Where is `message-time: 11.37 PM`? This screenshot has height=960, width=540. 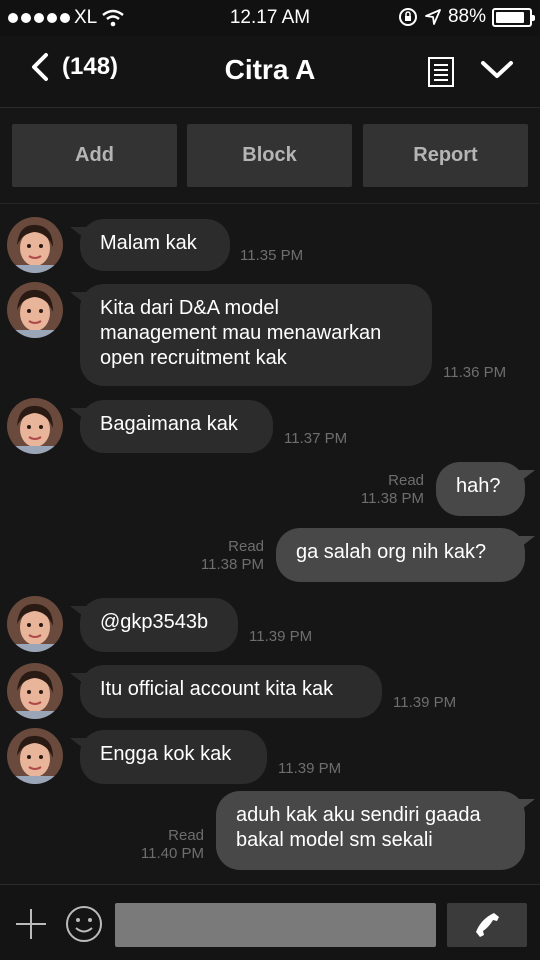 message-time: 11.37 PM is located at coordinates (316, 438).